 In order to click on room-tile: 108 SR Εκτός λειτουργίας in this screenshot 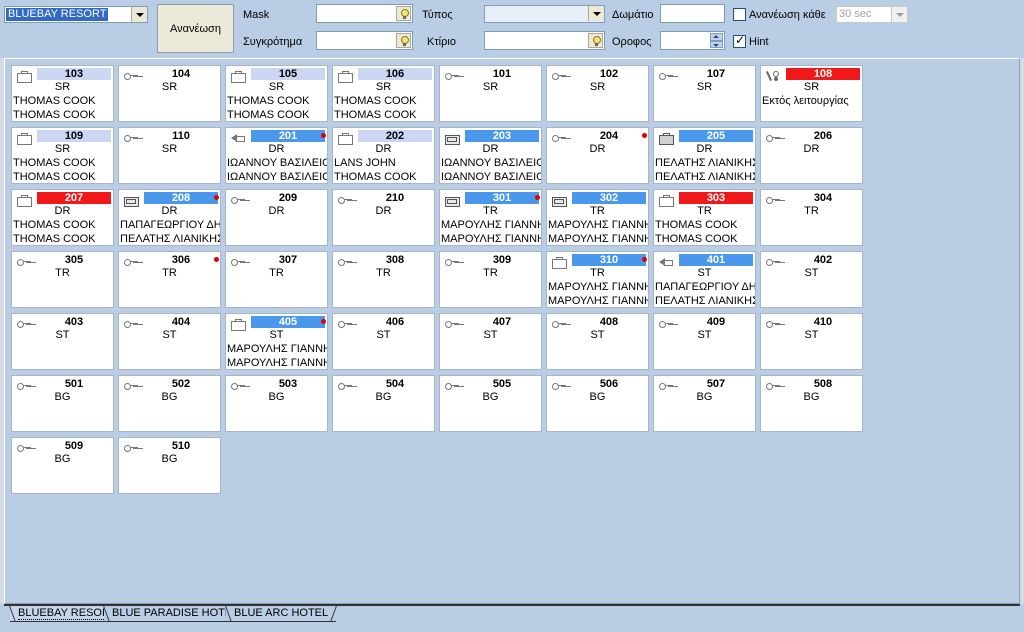, I will do `click(811, 93)`.